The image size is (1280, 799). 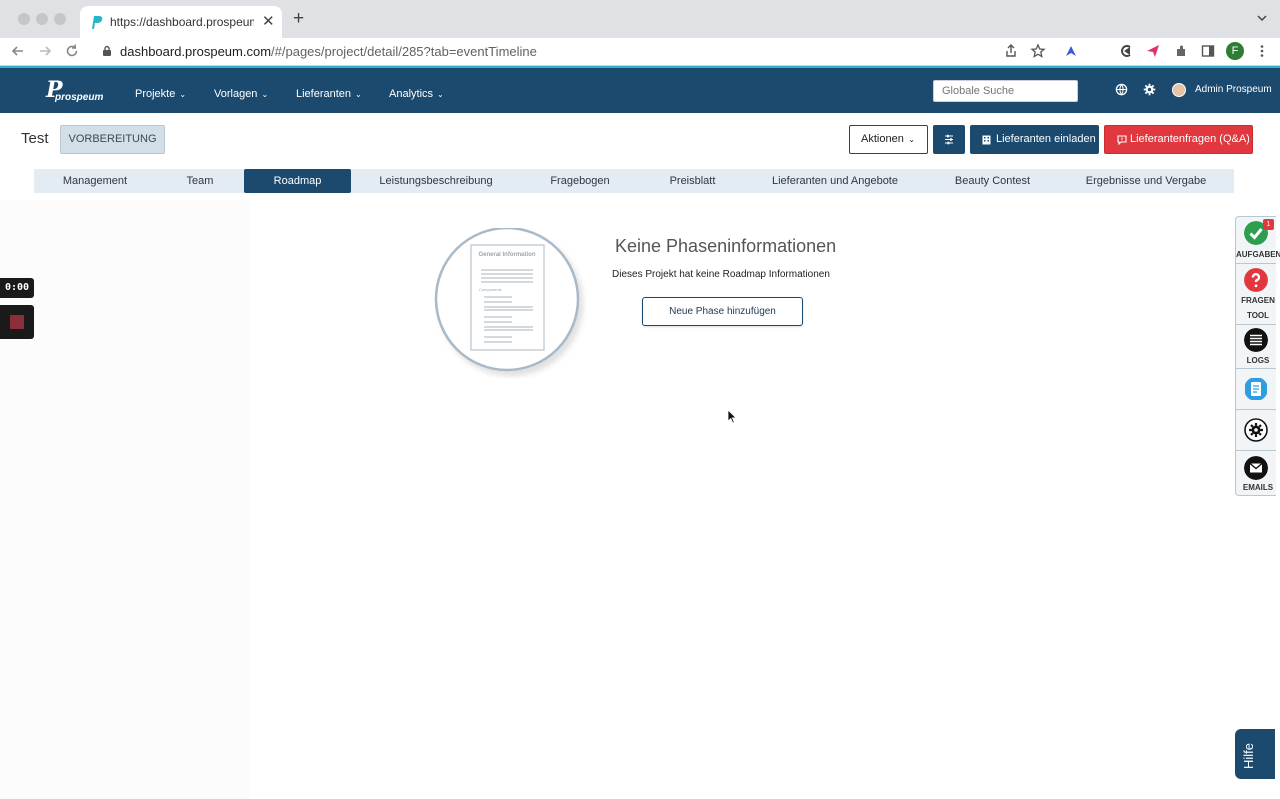 I want to click on tab-lieferanten-und-angebote: Lieferanten und Angebote, so click(x=835, y=181).